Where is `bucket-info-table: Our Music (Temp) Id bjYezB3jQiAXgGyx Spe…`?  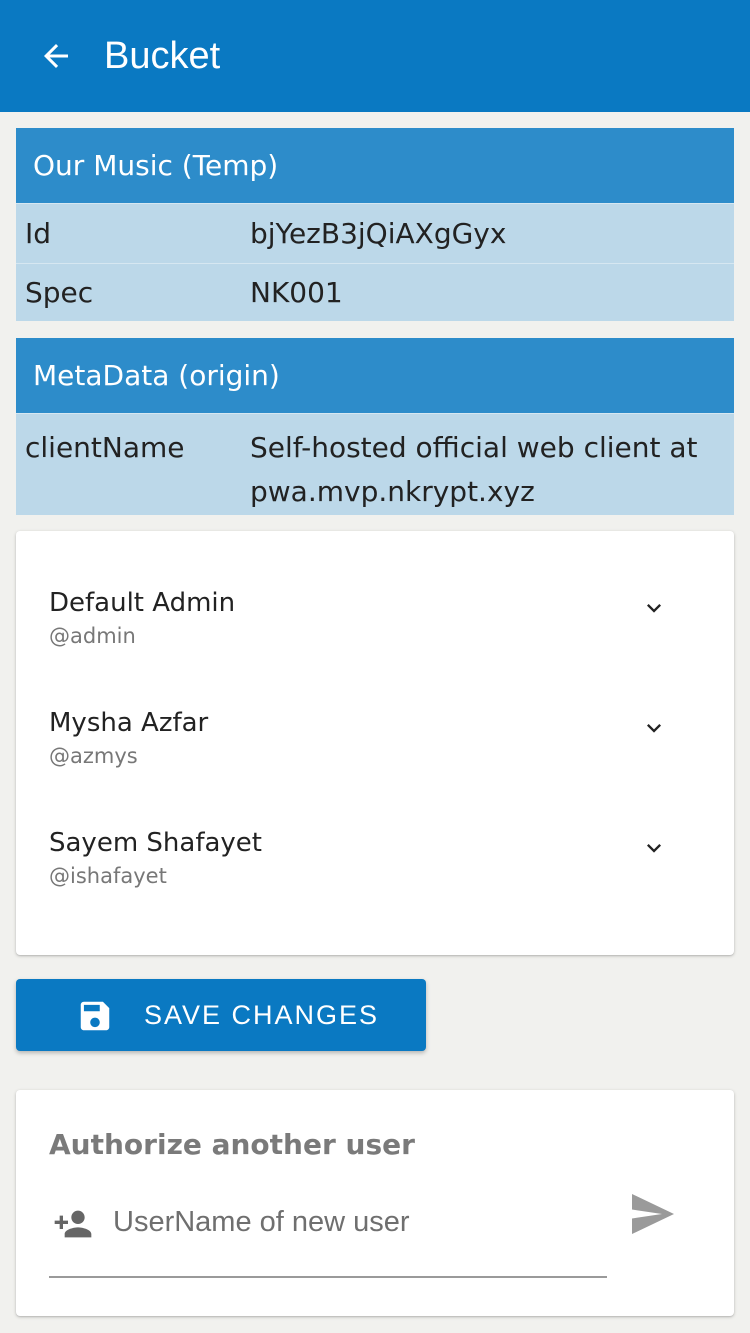 bucket-info-table: Our Music (Temp) Id bjYezB3jQiAXgGyx Spe… is located at coordinates (375, 224).